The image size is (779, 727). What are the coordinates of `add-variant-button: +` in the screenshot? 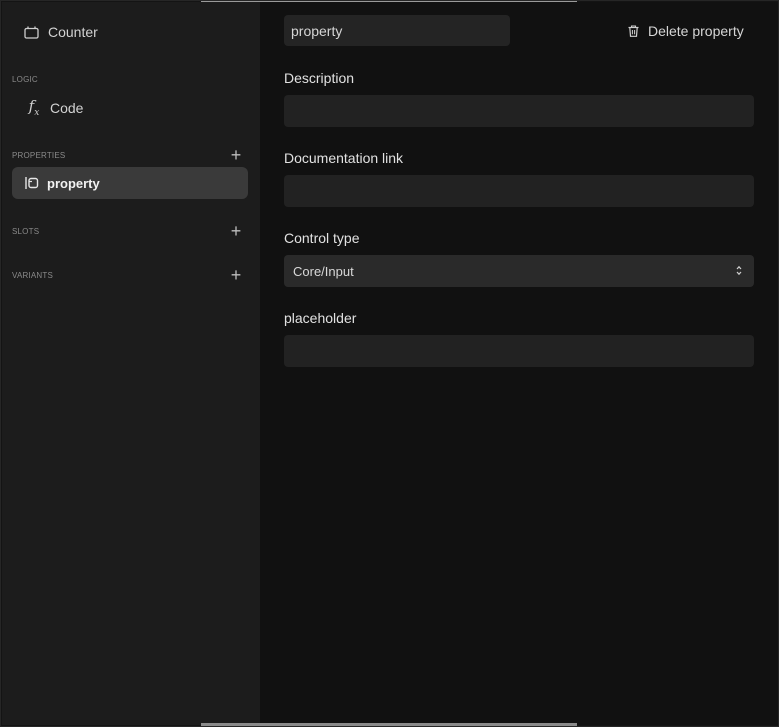 It's located at (236, 275).